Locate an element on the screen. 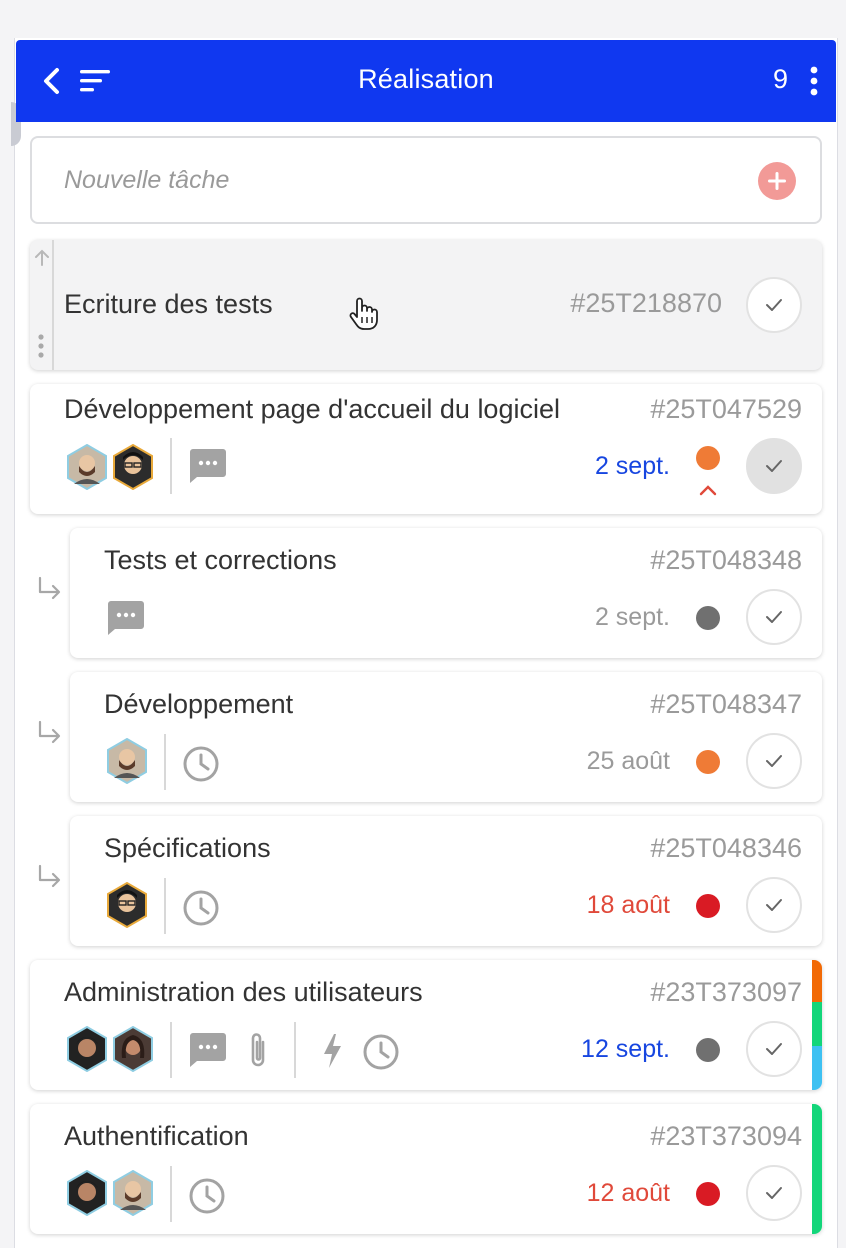 The height and width of the screenshot is (1248, 846). lightning-icon is located at coordinates (332, 1051).